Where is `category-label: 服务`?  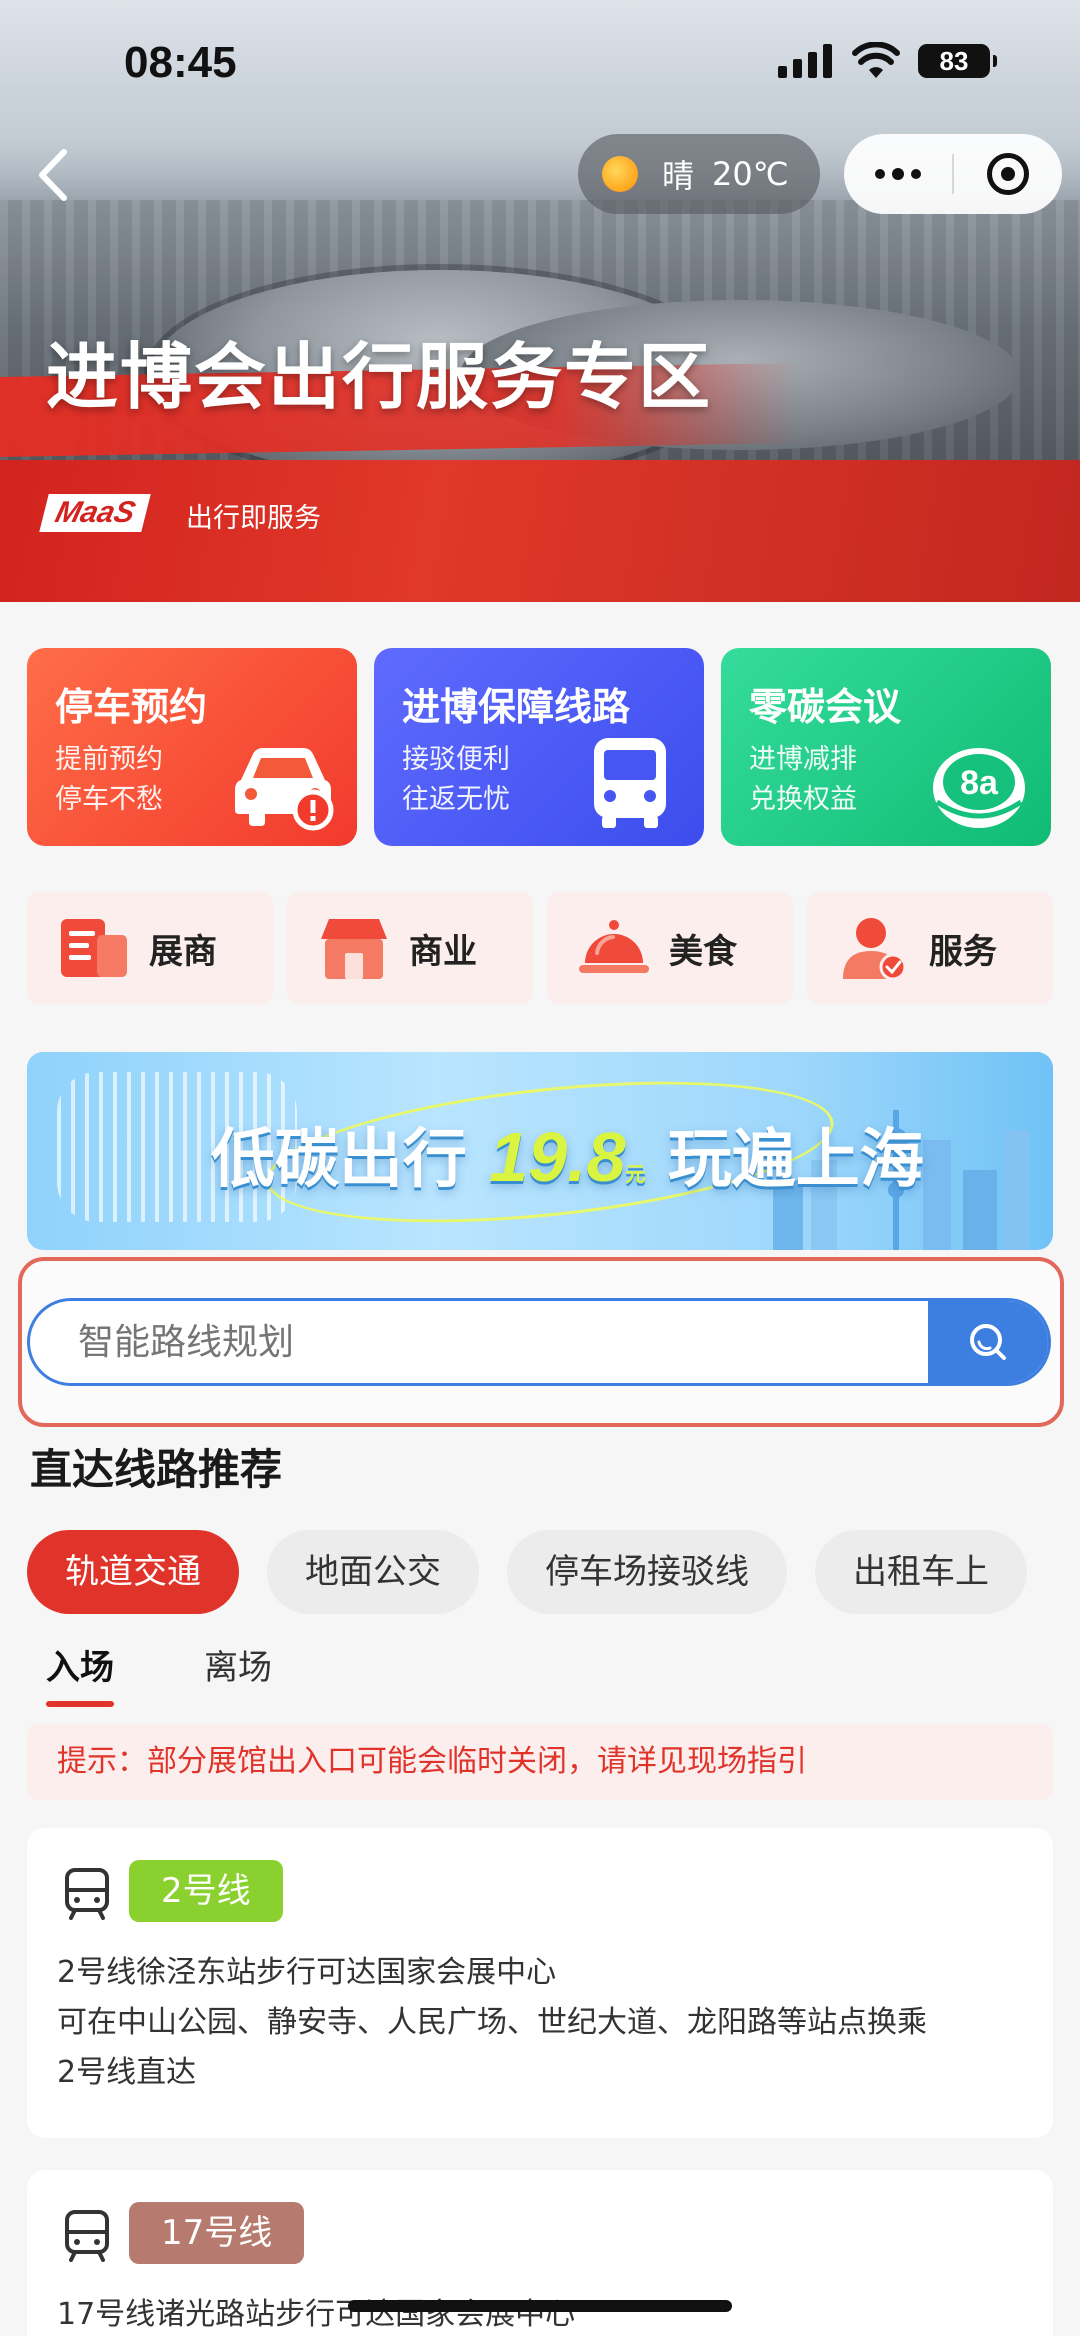
category-label: 服务 is located at coordinates (963, 951).